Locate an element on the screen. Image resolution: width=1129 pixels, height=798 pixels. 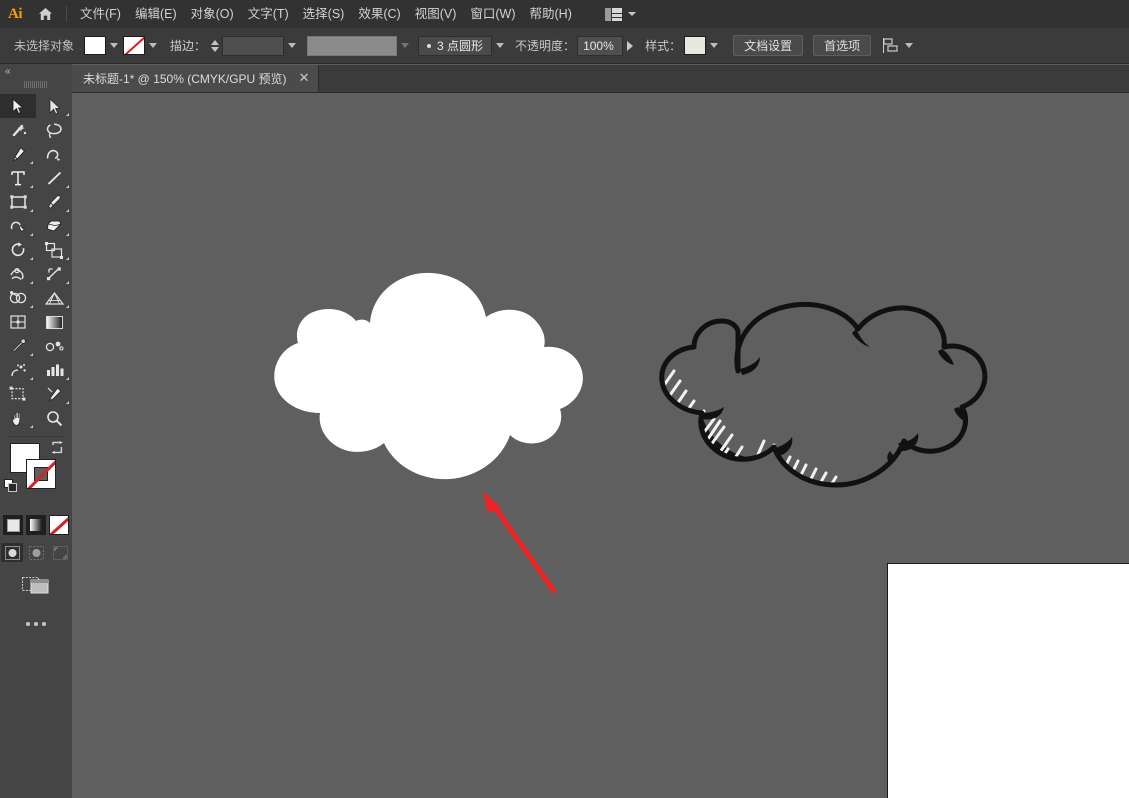
chevron-down-icon is located at coordinates (631, 14).